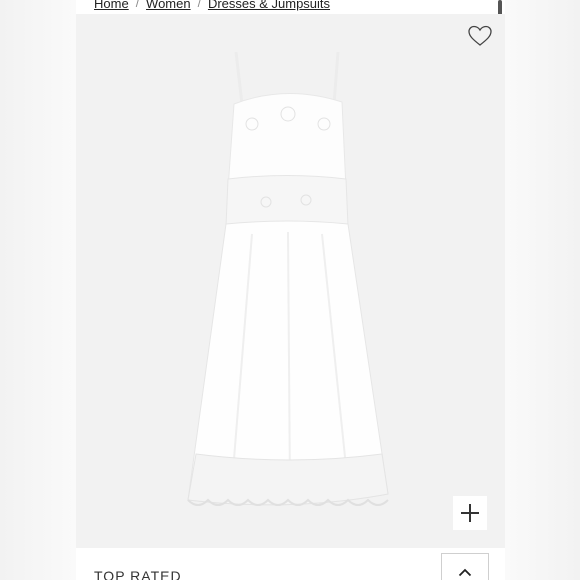 The image size is (580, 580). What do you see at coordinates (168, 5) in the screenshot?
I see `breadcrumb-women: Women` at bounding box center [168, 5].